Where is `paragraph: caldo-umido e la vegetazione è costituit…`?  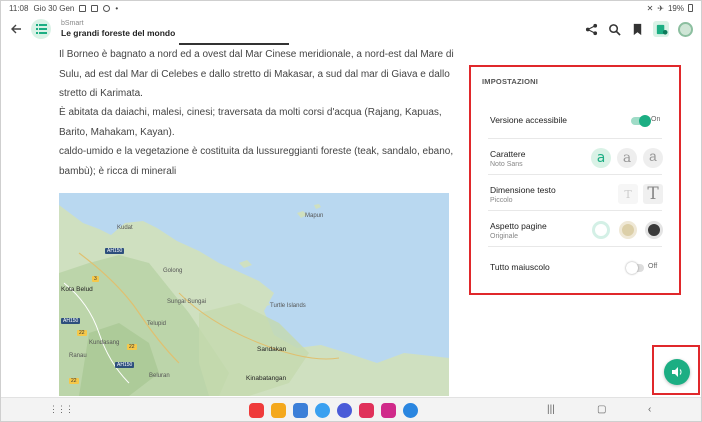
paragraph: caldo-umido e la vegetazione è costituit… is located at coordinates (256, 161).